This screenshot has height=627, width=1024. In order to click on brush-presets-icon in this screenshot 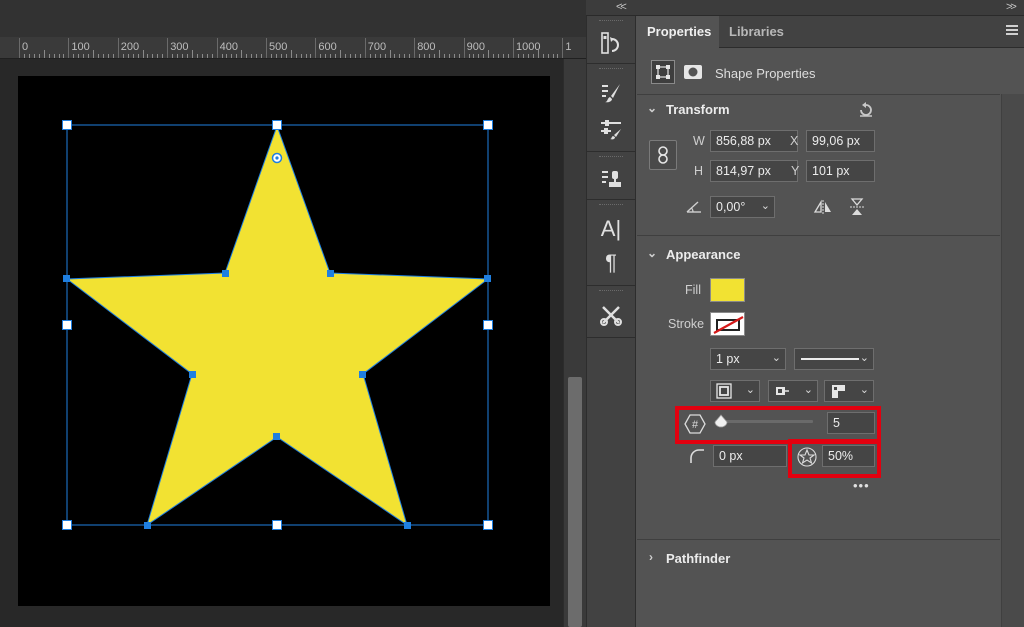, I will do `click(611, 93)`.